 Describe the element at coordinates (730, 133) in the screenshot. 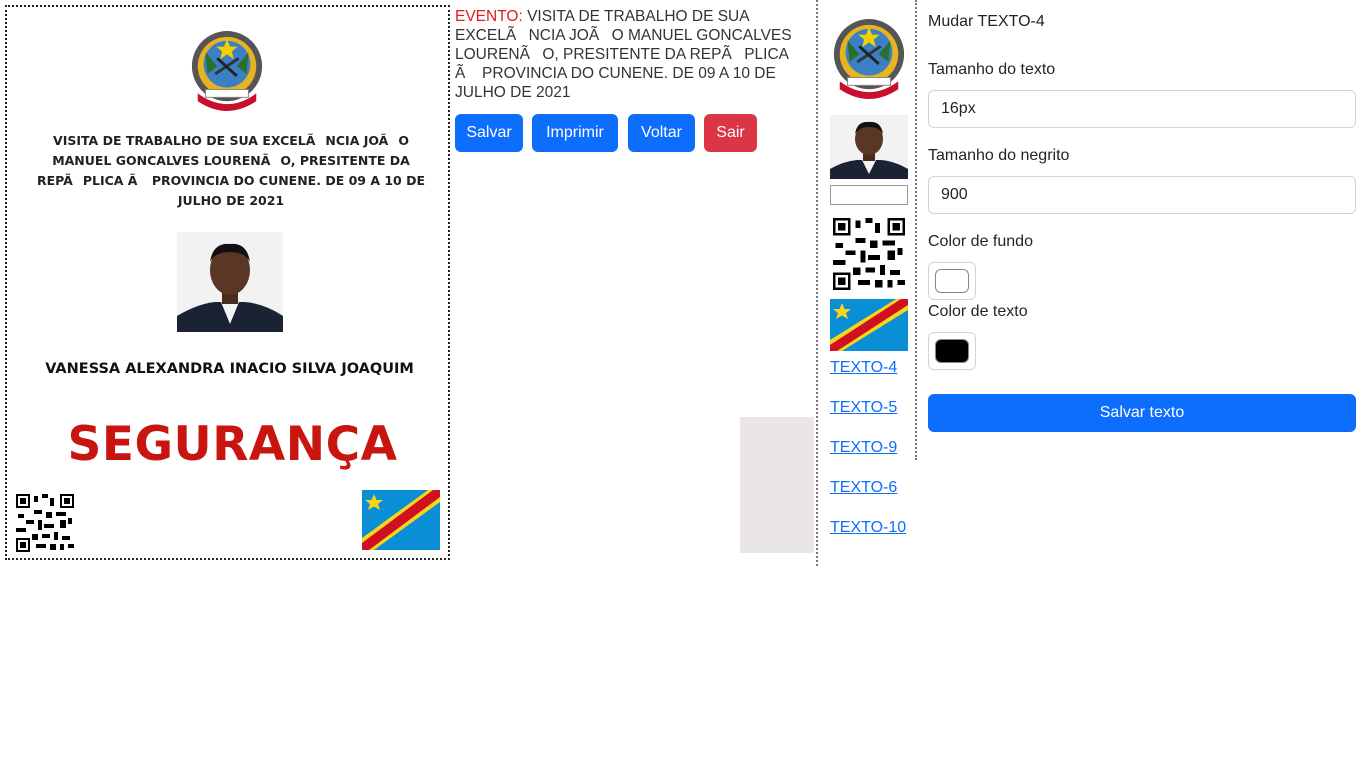

I see `exit-button: Sair` at that location.